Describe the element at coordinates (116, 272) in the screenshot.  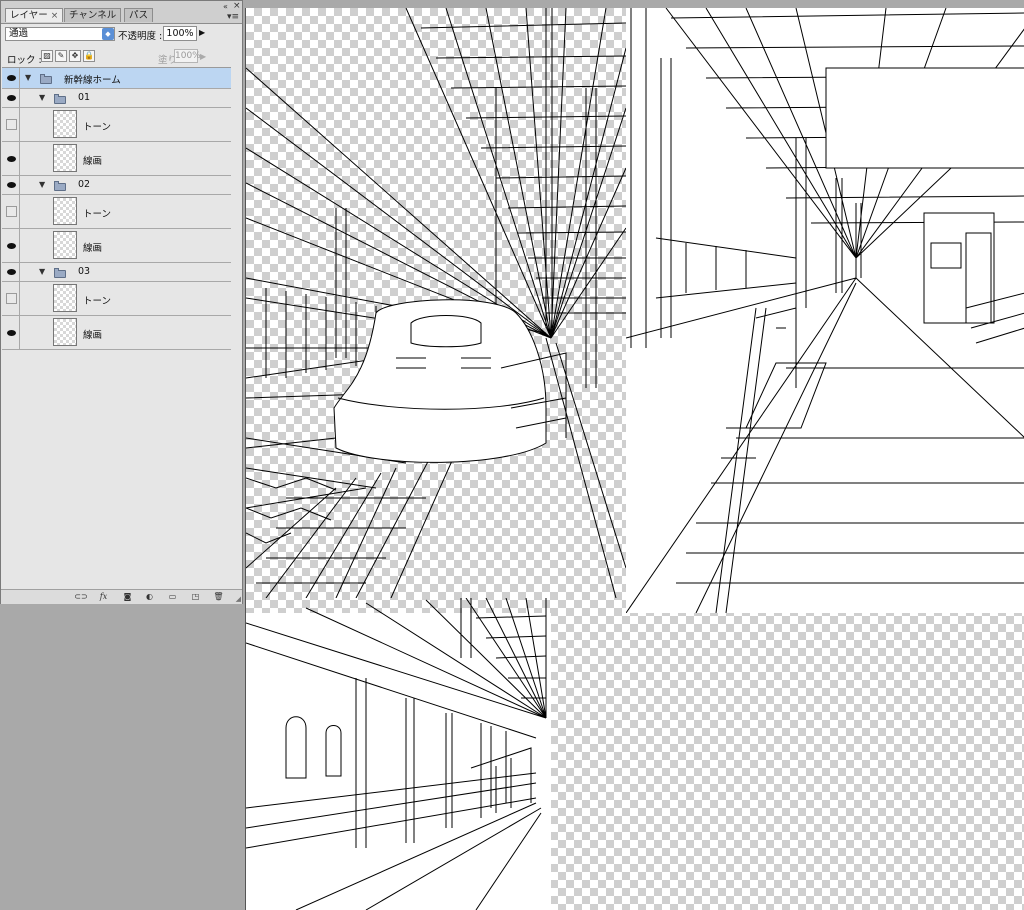
I see `layer-group-row: ▼ 03` at that location.